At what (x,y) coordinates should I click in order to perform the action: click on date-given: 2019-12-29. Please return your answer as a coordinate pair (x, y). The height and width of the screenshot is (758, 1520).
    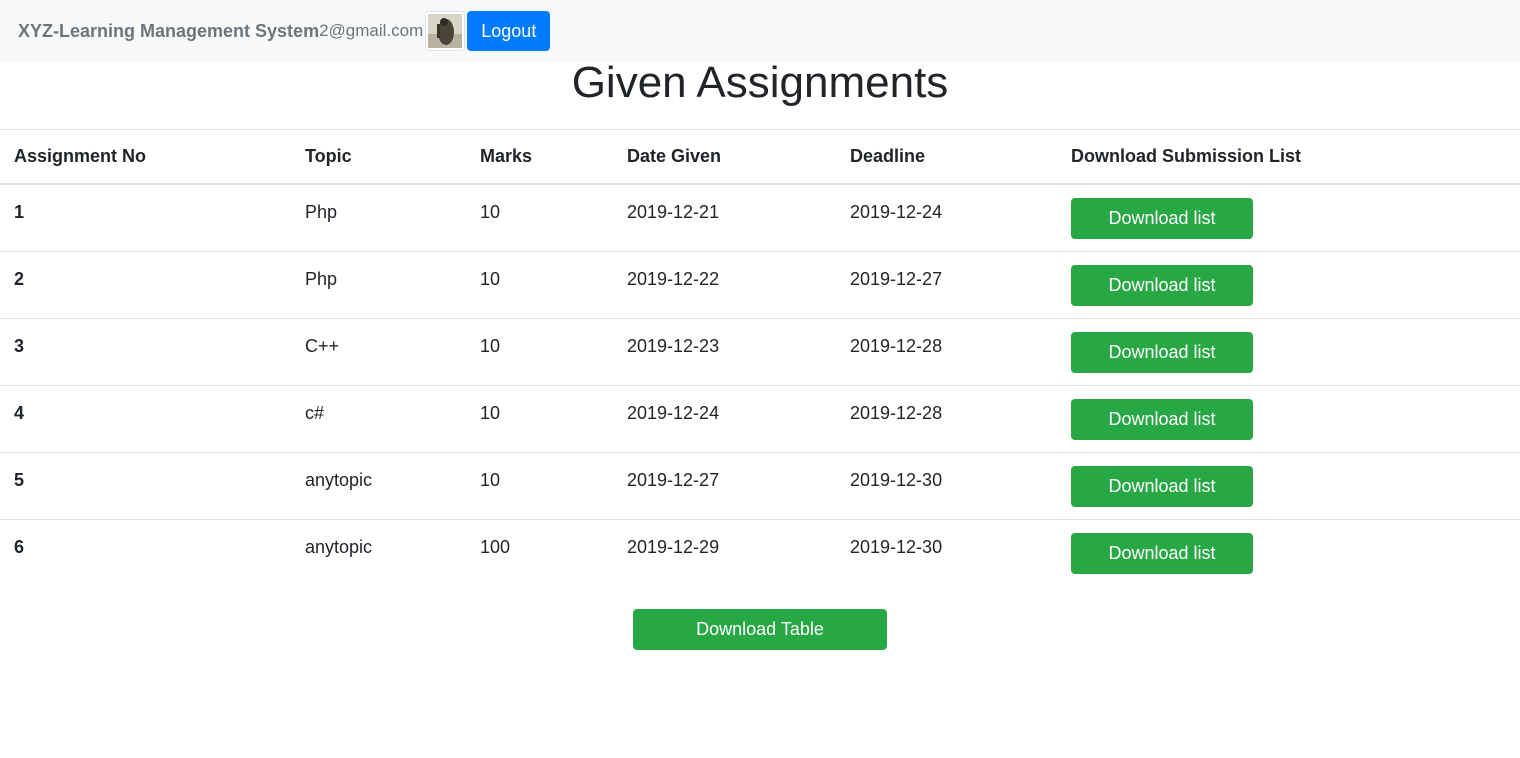
    Looking at the image, I should click on (724, 552).